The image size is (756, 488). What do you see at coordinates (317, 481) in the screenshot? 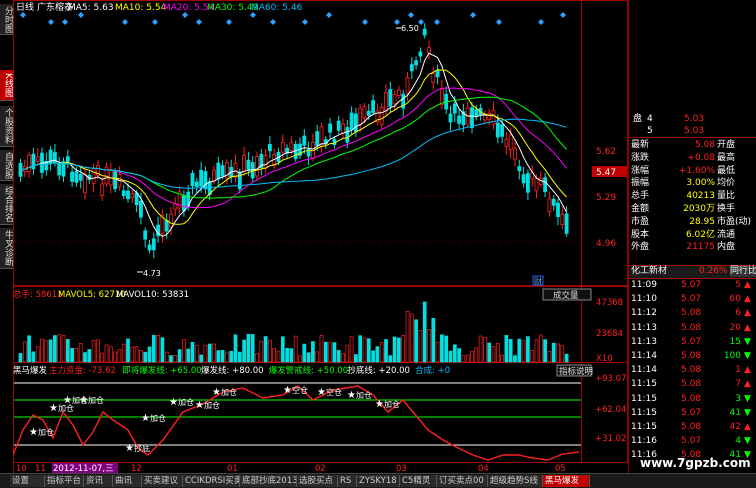
I see `bottom-tab: 选股买点` at bounding box center [317, 481].